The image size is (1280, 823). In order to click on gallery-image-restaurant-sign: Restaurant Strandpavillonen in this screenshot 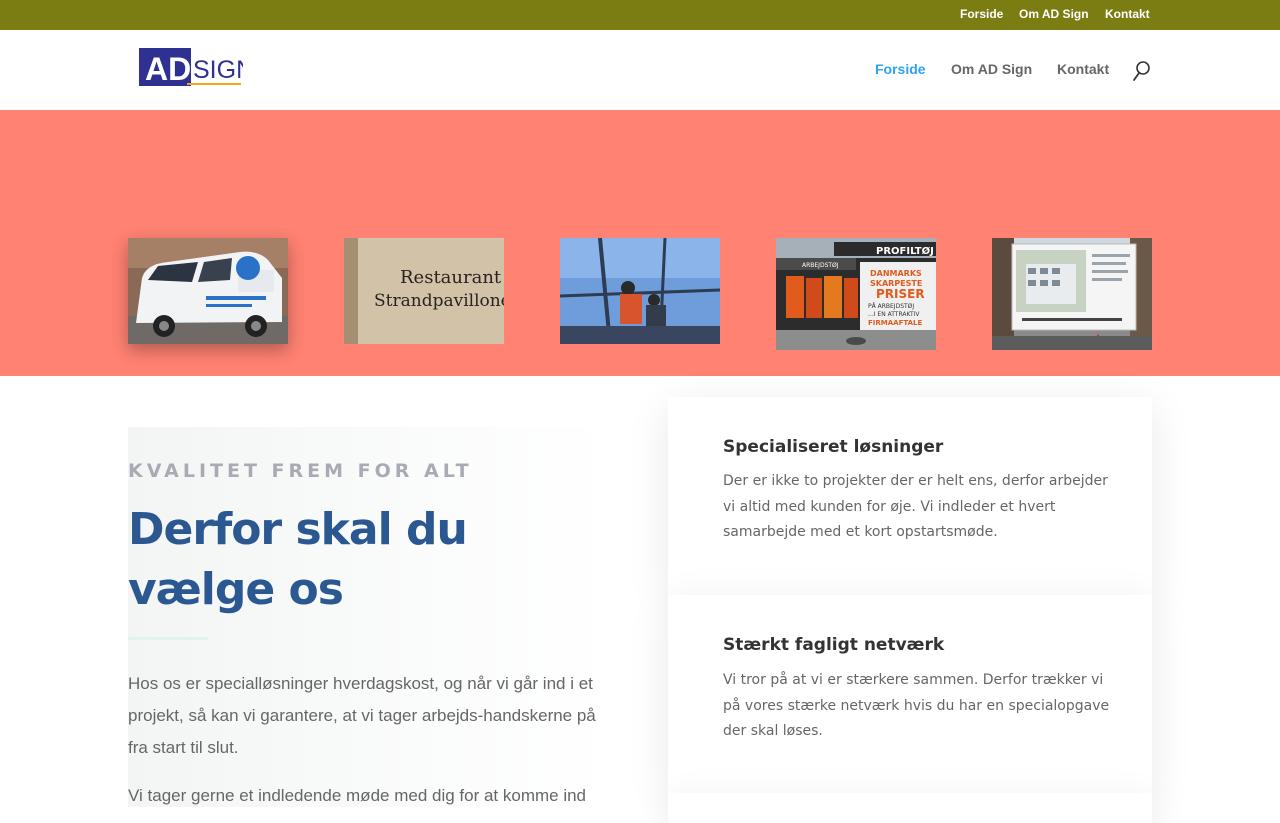, I will do `click(424, 291)`.